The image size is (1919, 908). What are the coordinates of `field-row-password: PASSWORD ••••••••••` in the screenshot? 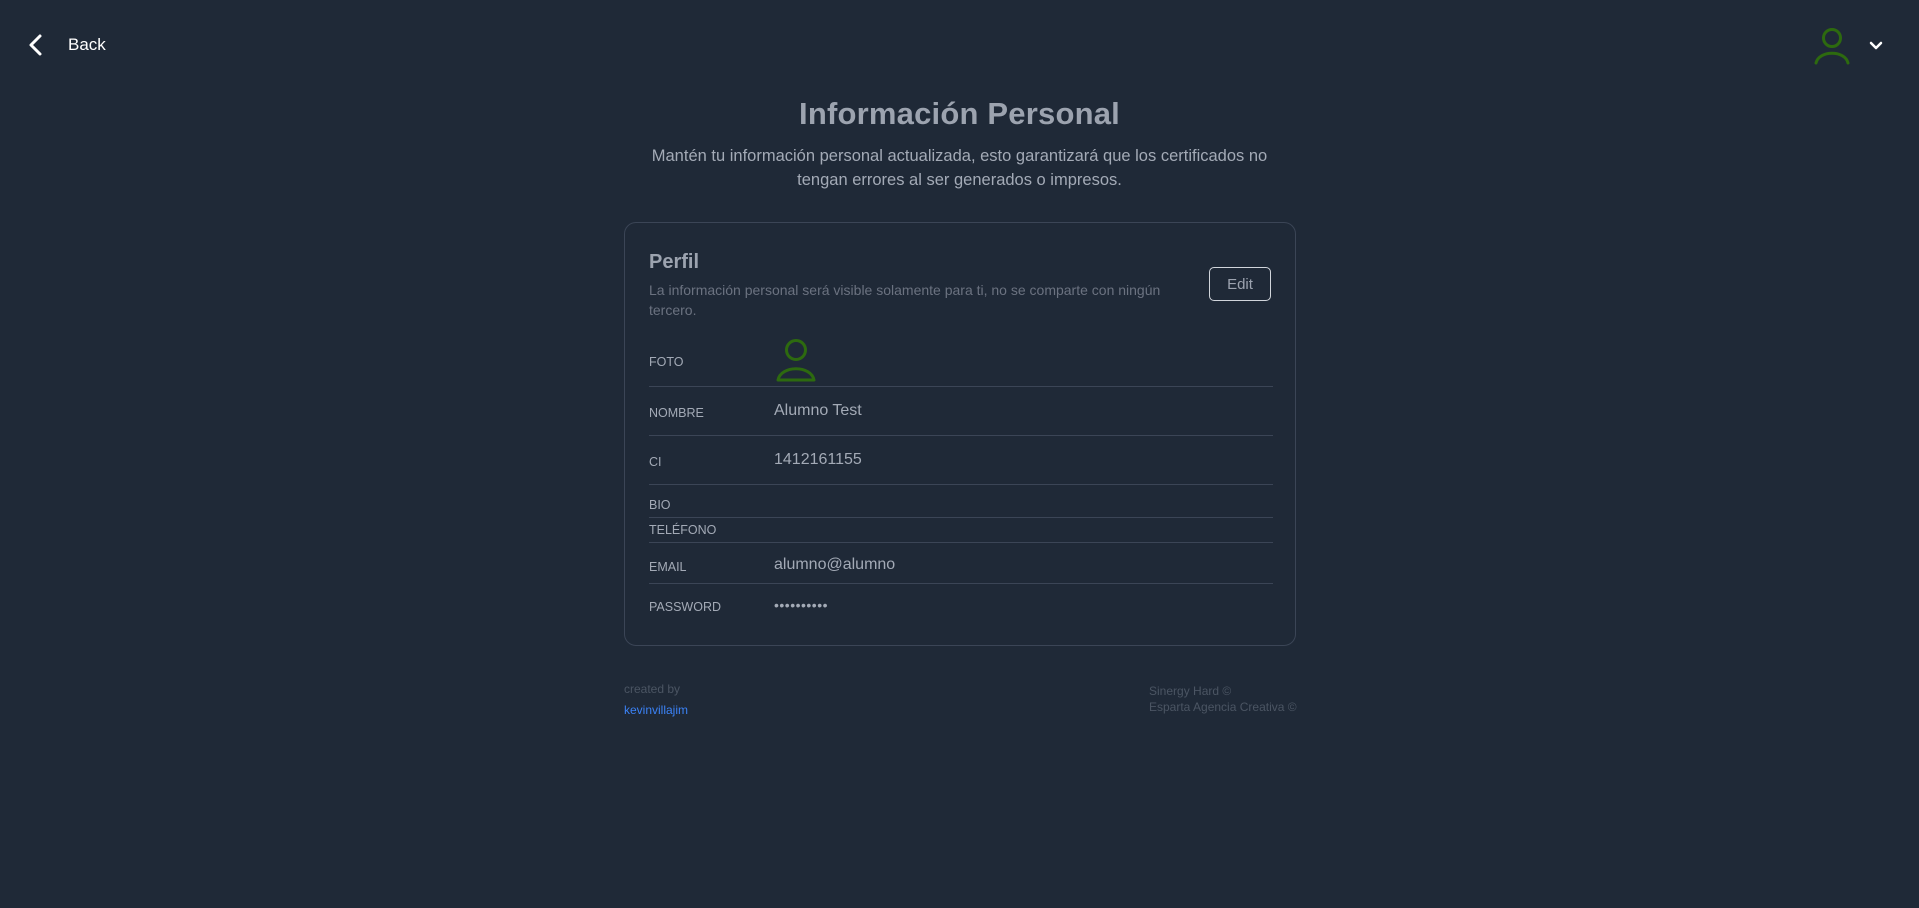 It's located at (961, 605).